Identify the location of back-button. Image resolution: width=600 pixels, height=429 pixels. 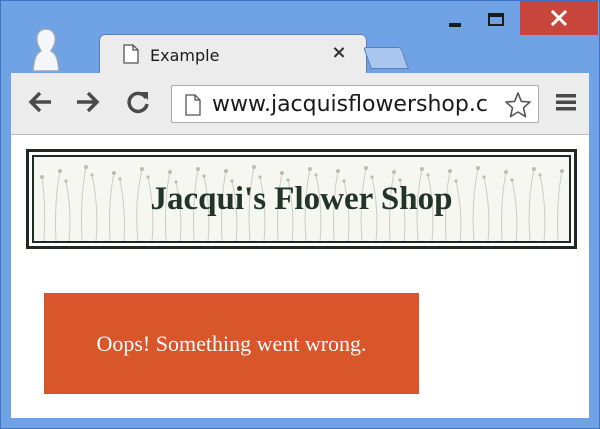
(40, 102).